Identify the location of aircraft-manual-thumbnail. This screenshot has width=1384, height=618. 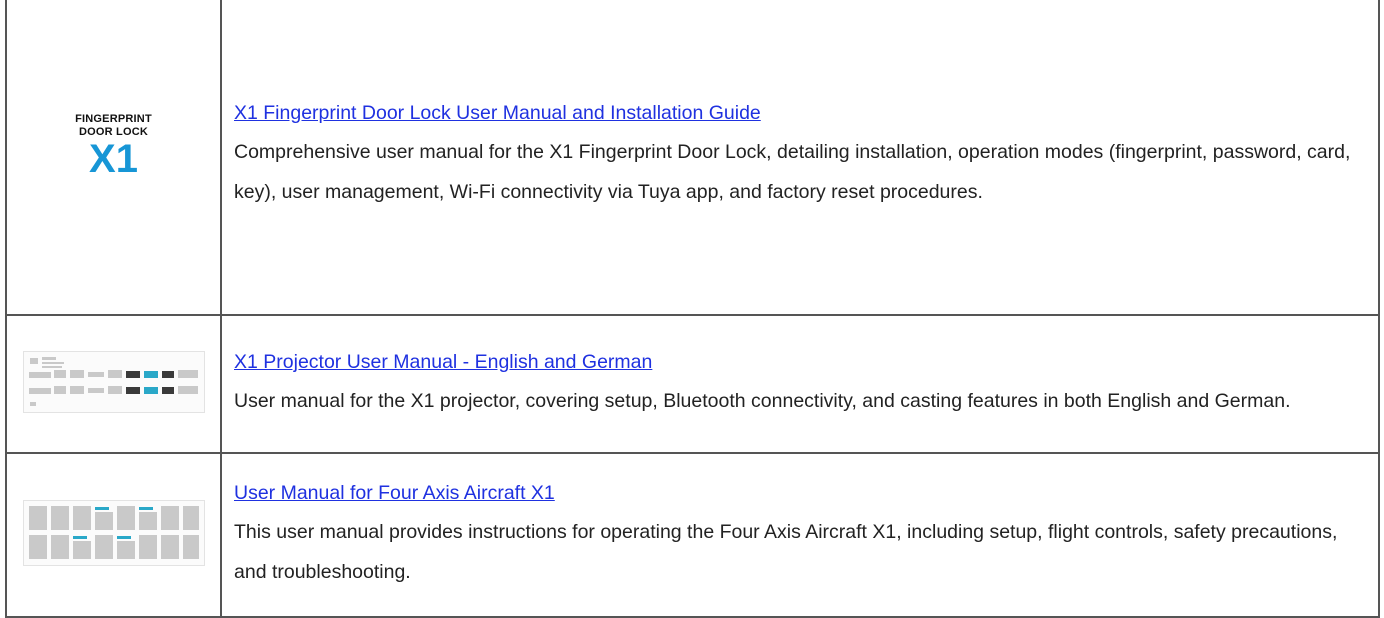
(113, 532).